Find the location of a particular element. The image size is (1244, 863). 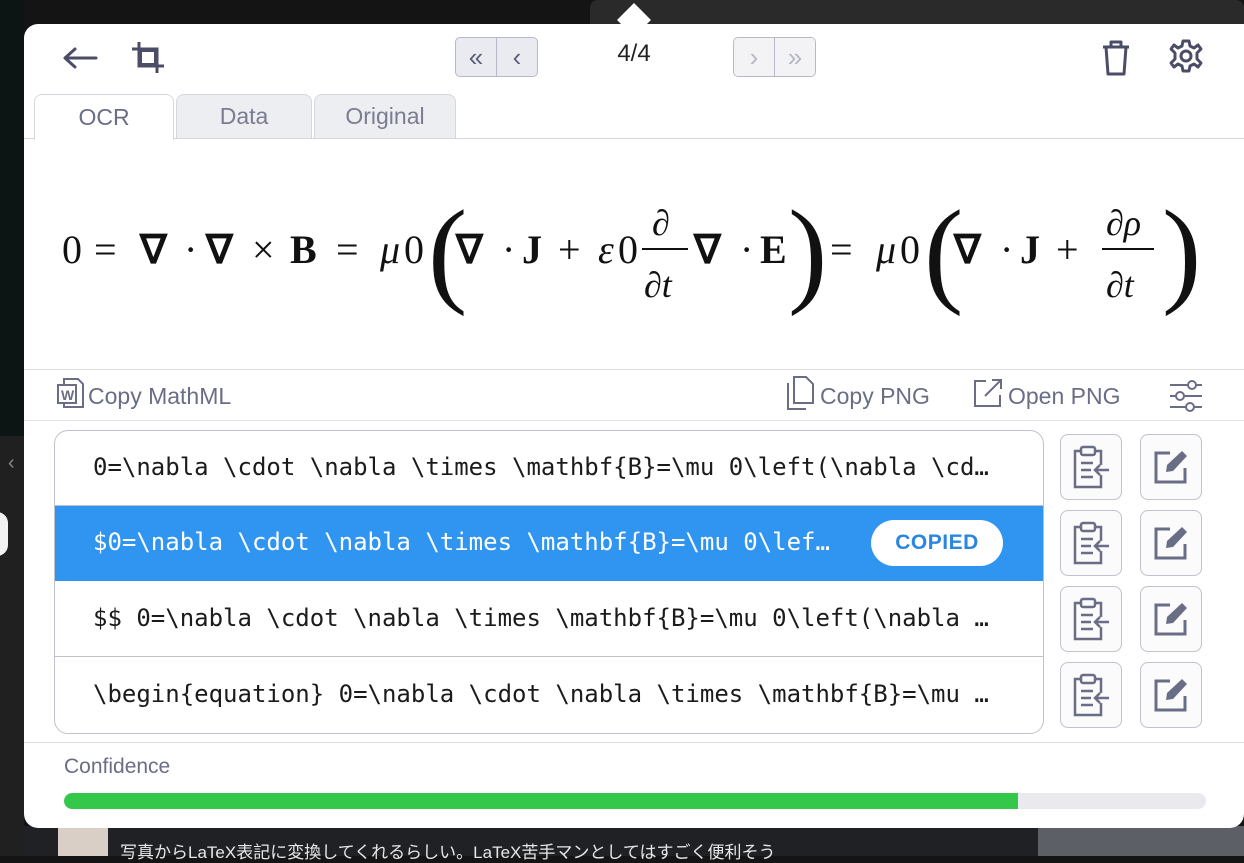

chevron-right-icon: › is located at coordinates (754, 57).